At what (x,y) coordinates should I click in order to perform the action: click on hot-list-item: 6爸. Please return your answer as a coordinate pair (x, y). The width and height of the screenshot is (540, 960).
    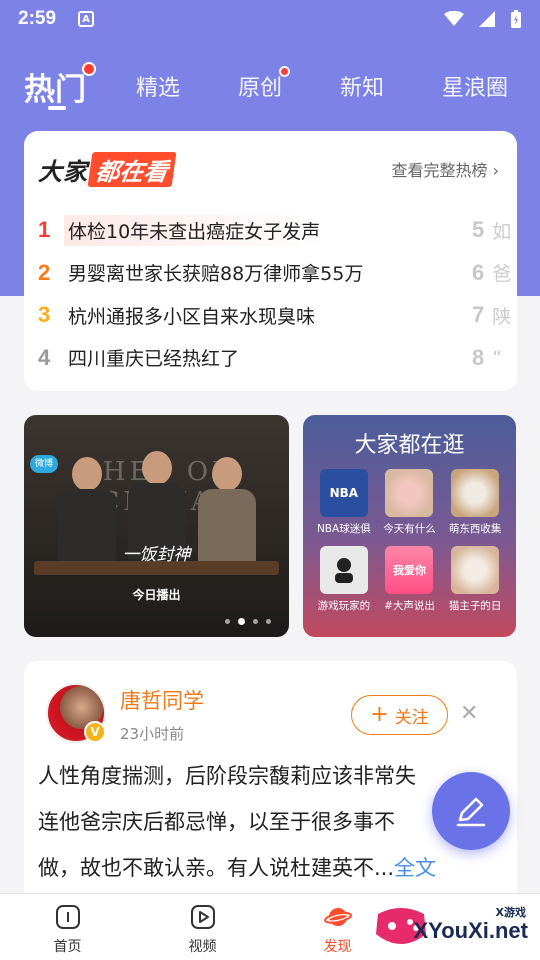
    Looking at the image, I should click on (491, 273).